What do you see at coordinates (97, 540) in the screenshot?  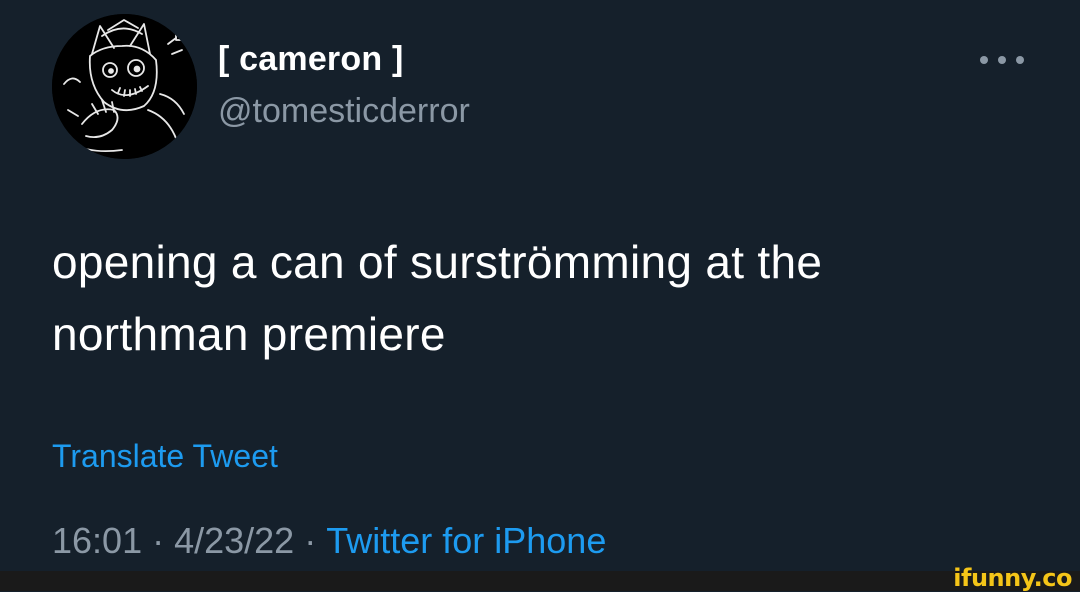 I see `tweet-time: 16:01` at bounding box center [97, 540].